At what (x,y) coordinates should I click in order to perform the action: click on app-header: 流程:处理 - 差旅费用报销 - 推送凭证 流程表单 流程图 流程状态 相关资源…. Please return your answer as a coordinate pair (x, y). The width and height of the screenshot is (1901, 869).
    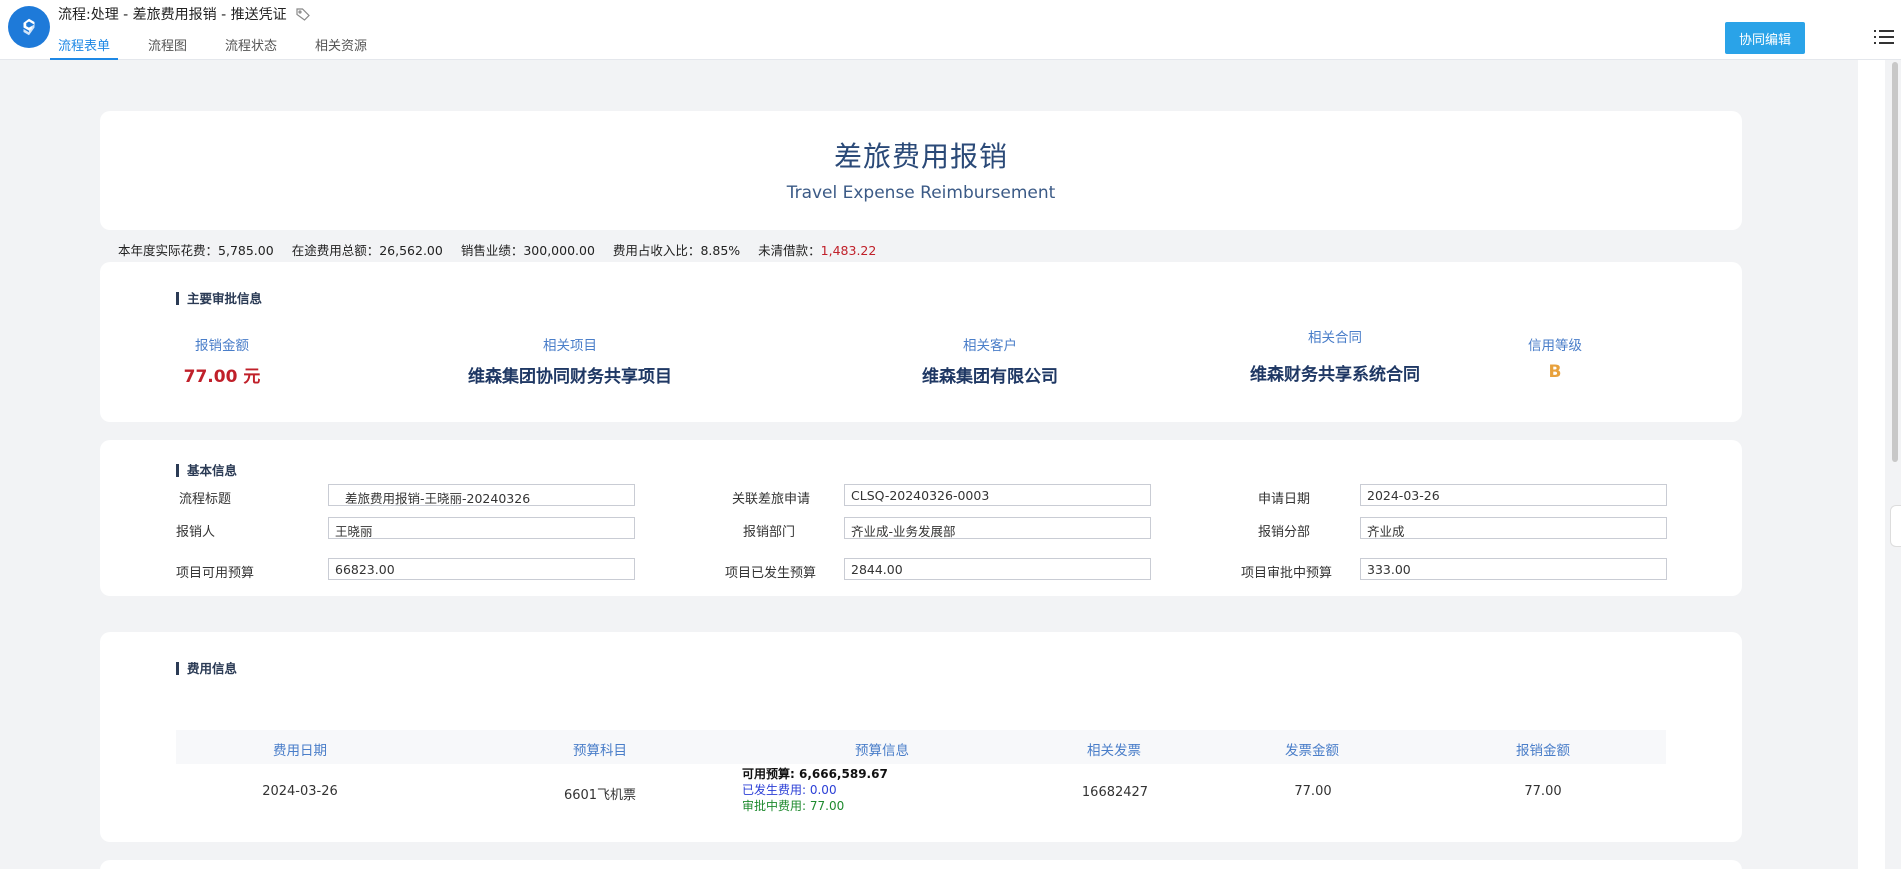
    Looking at the image, I should click on (950, 30).